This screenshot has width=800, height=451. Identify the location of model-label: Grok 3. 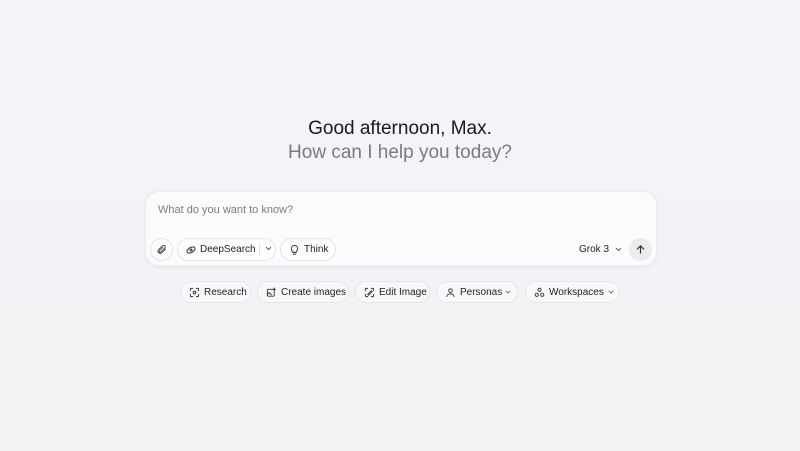
(594, 249).